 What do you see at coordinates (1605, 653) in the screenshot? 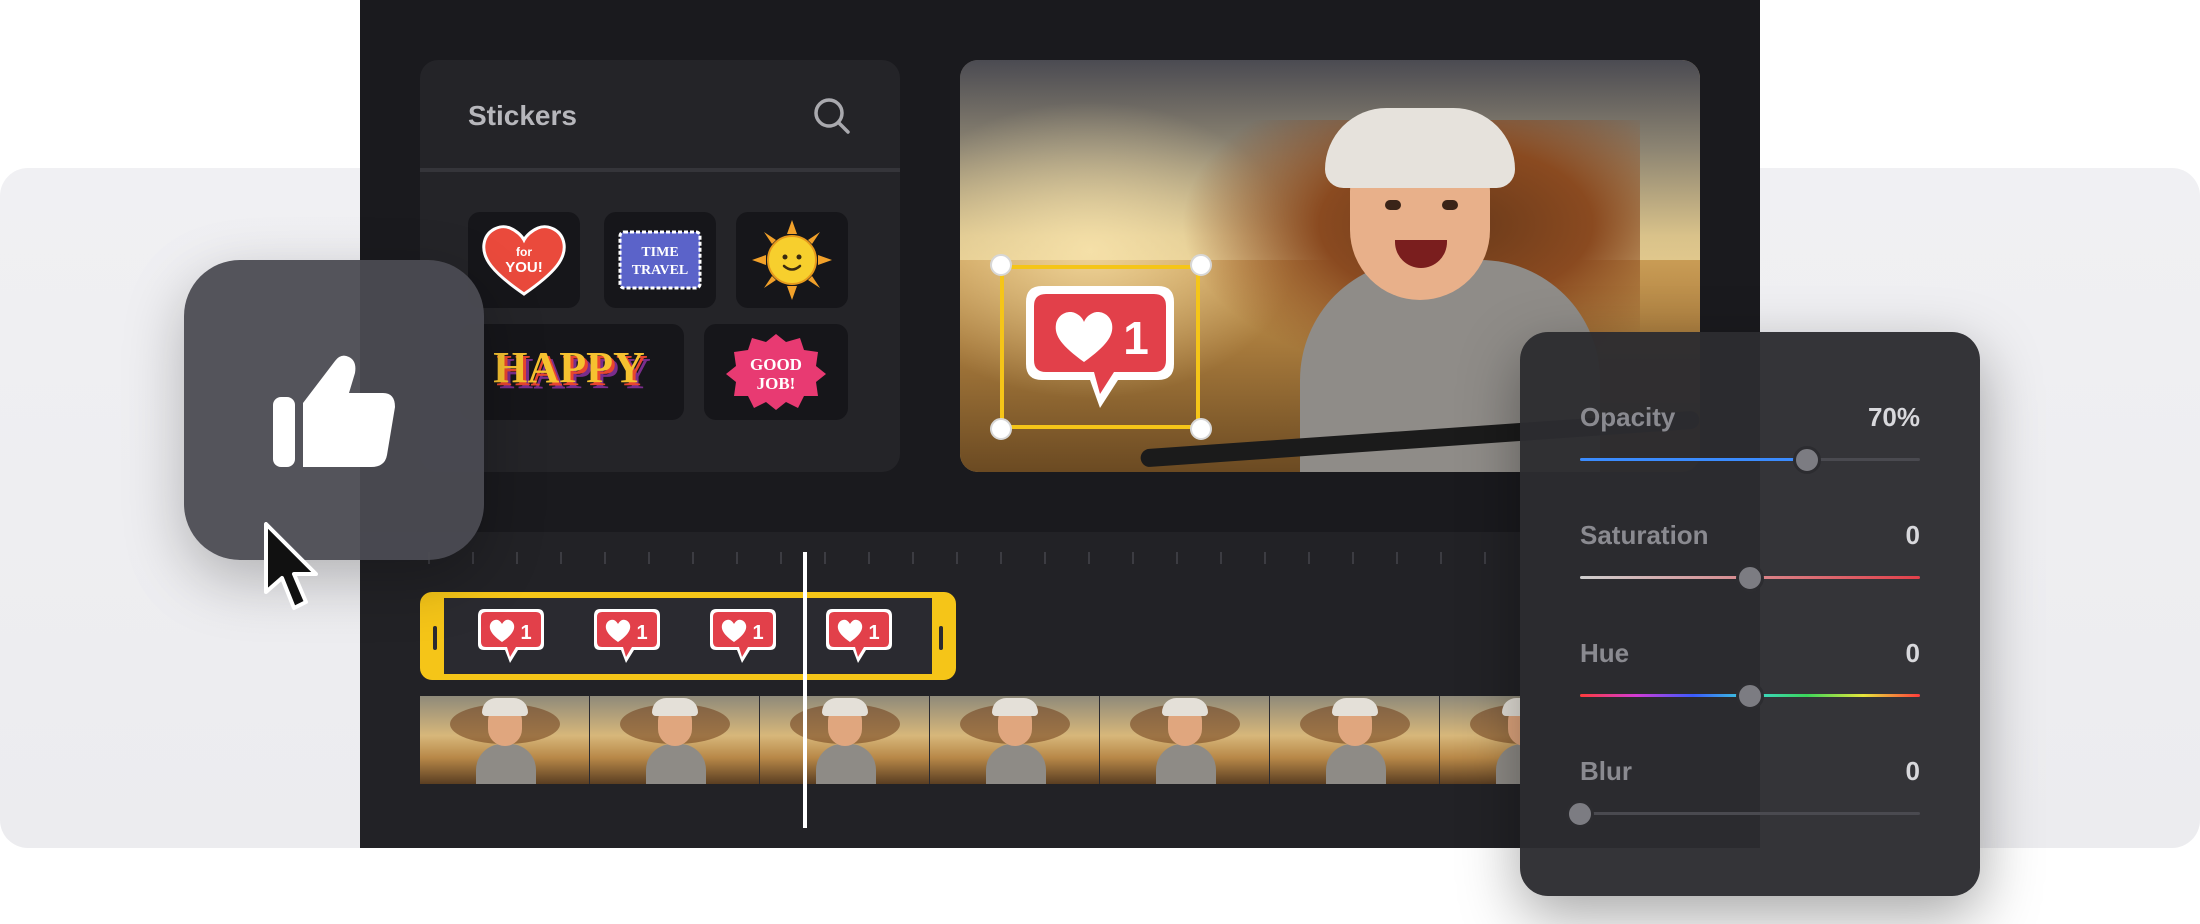
I see `hue-label: Hue` at bounding box center [1605, 653].